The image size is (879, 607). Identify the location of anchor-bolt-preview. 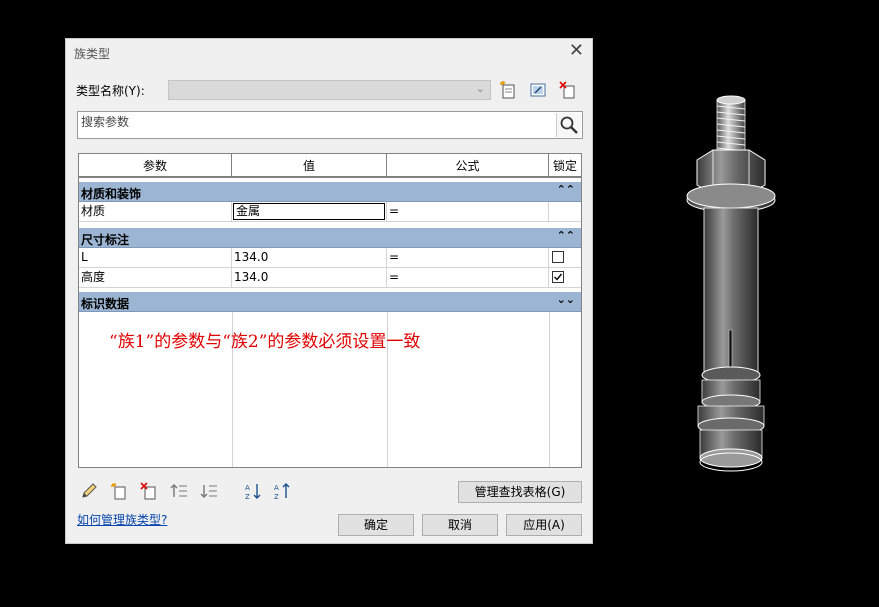
(731, 283).